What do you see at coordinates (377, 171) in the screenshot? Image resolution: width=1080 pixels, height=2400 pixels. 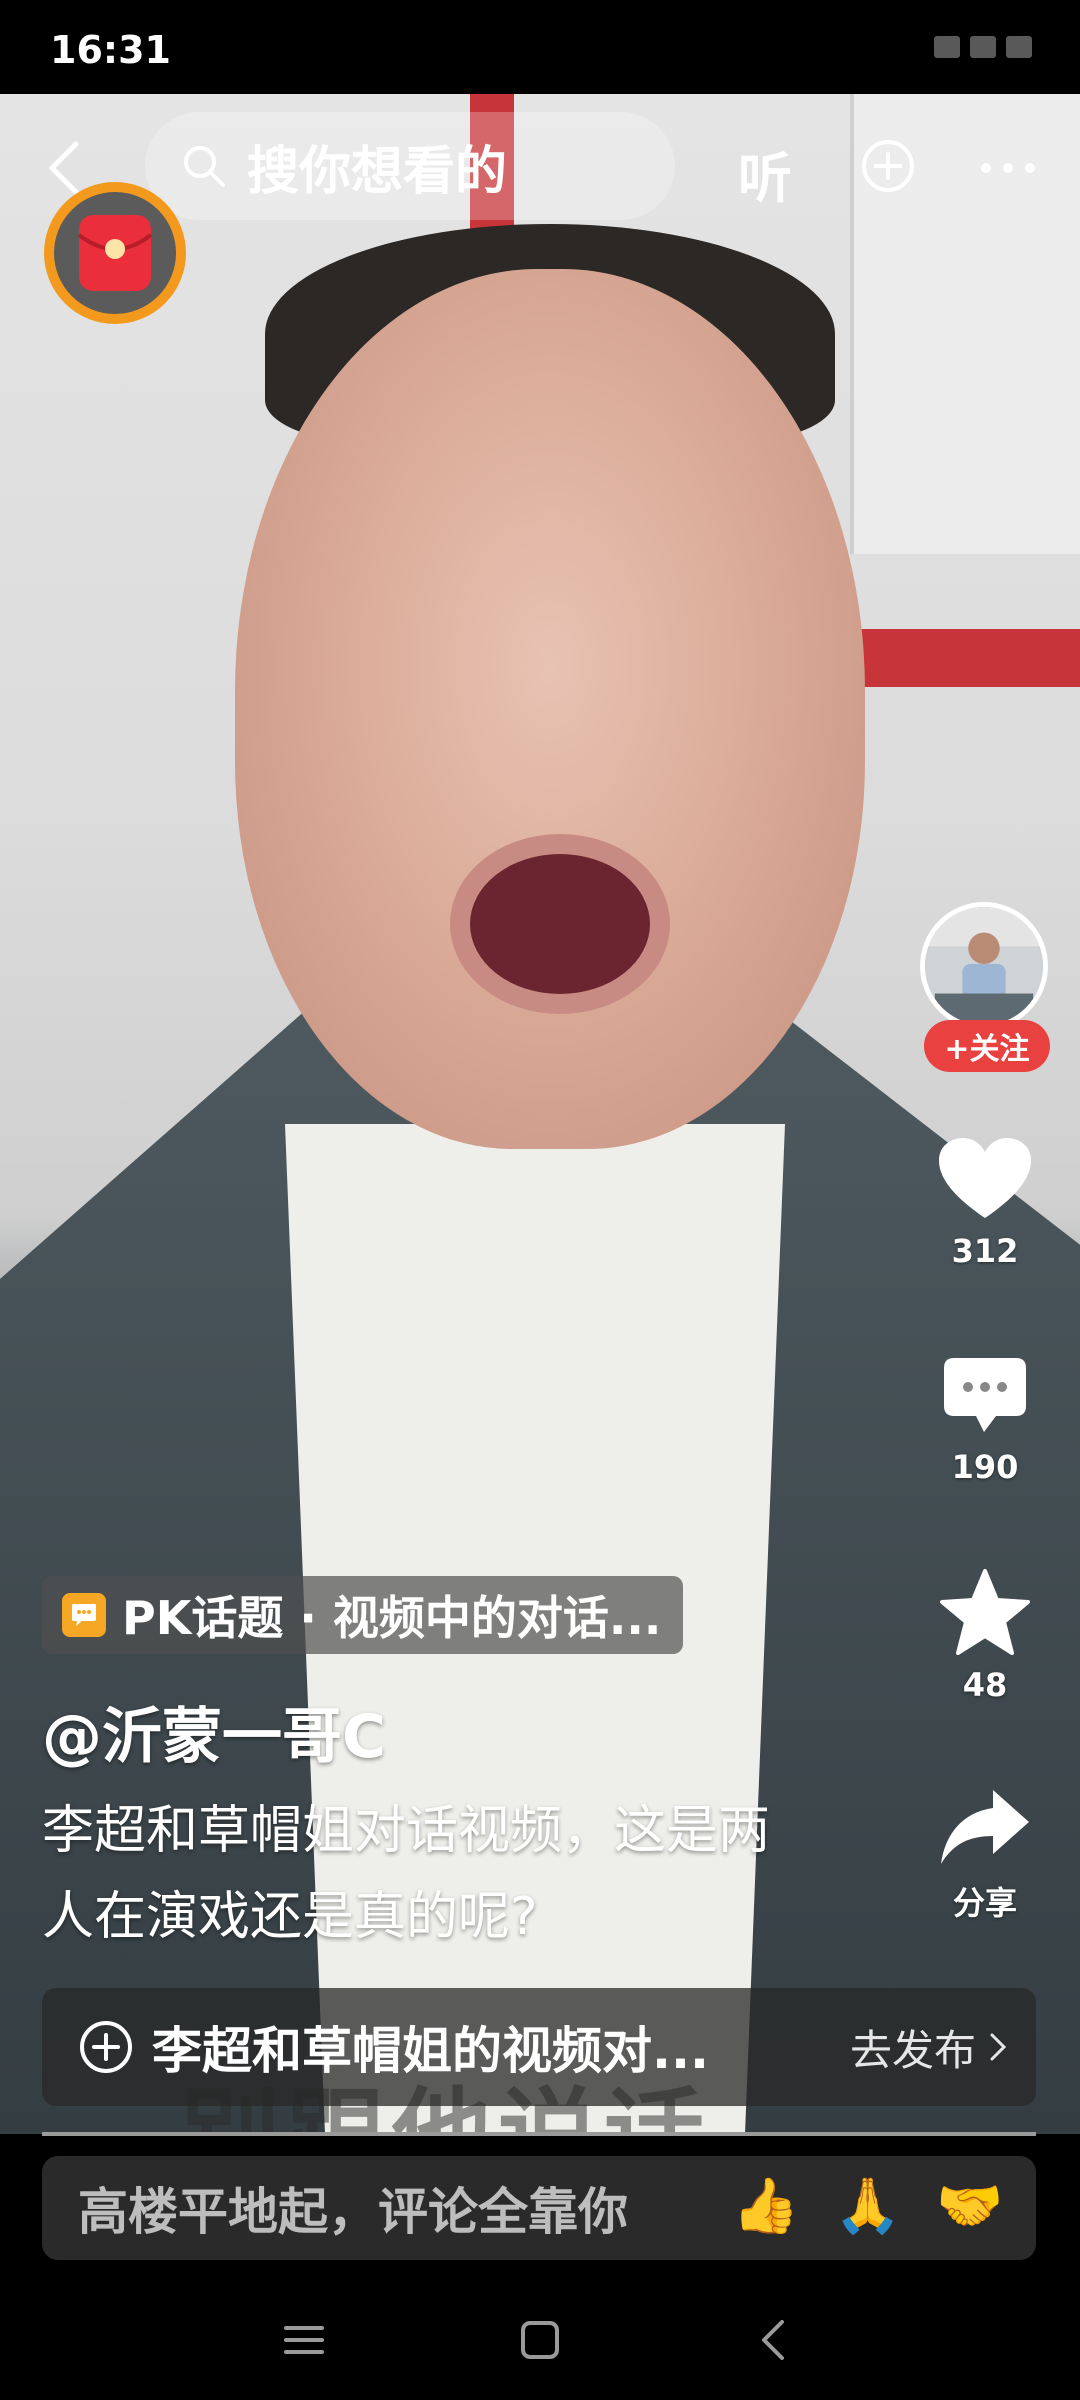 I see `search-placeholder: 搜你想看的` at bounding box center [377, 171].